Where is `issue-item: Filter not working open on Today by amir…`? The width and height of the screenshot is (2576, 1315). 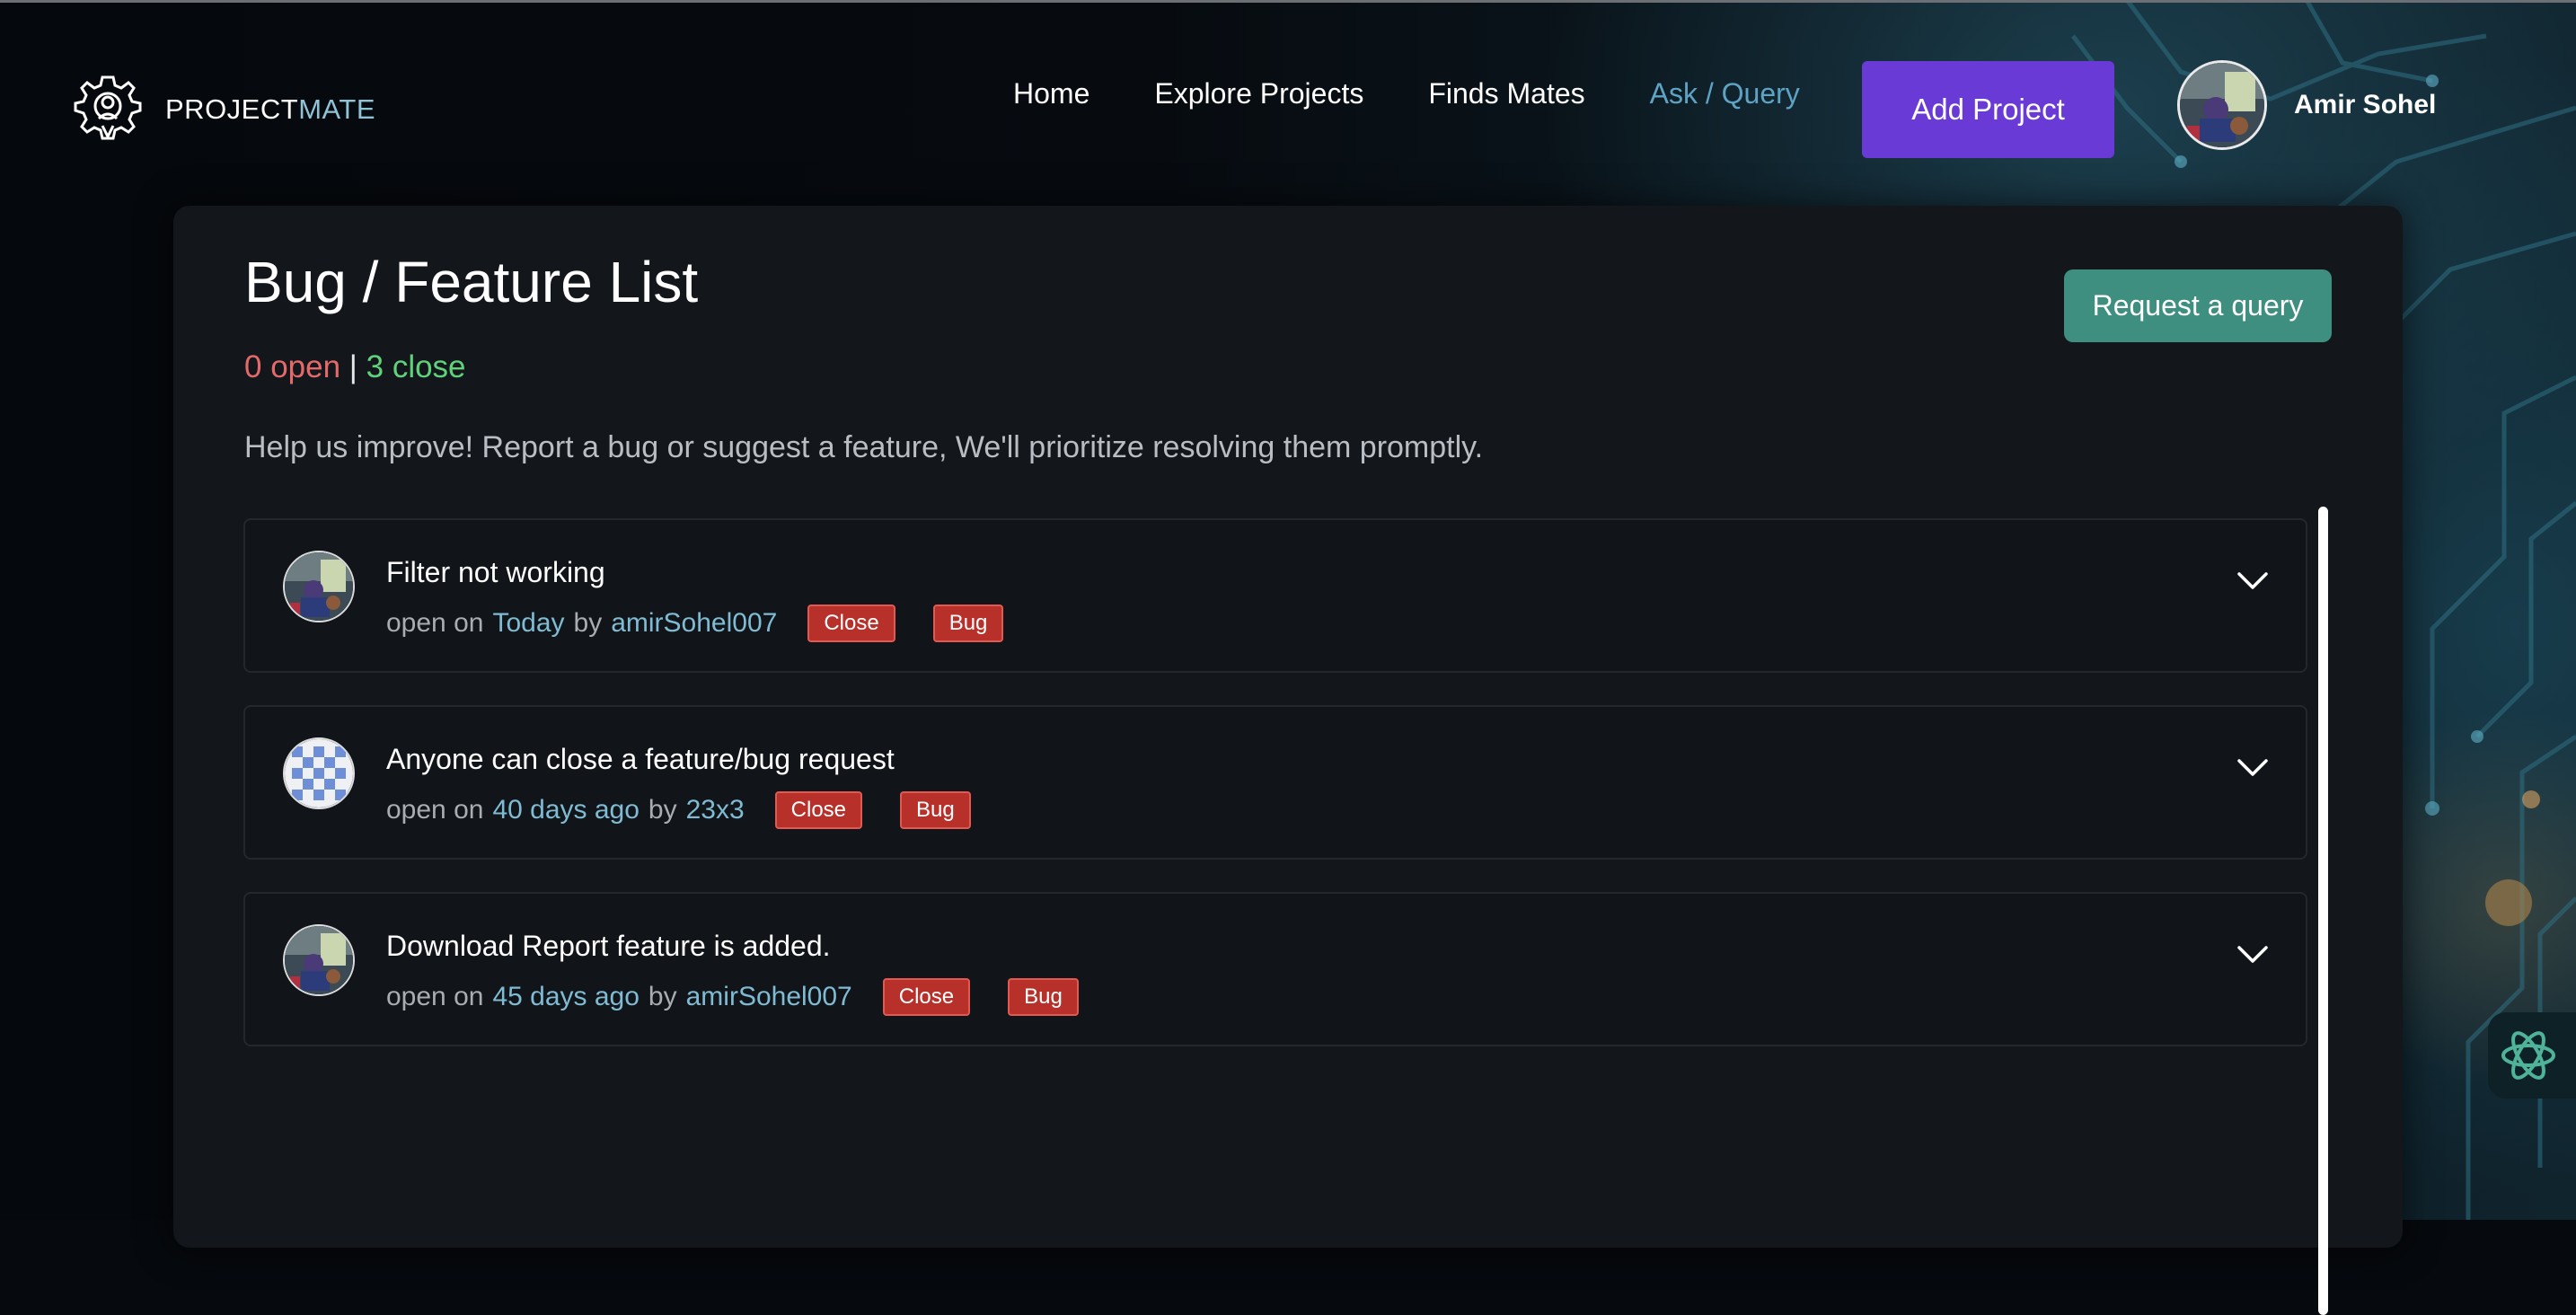
issue-item: Filter not working open on Today by amir… is located at coordinates (1275, 595).